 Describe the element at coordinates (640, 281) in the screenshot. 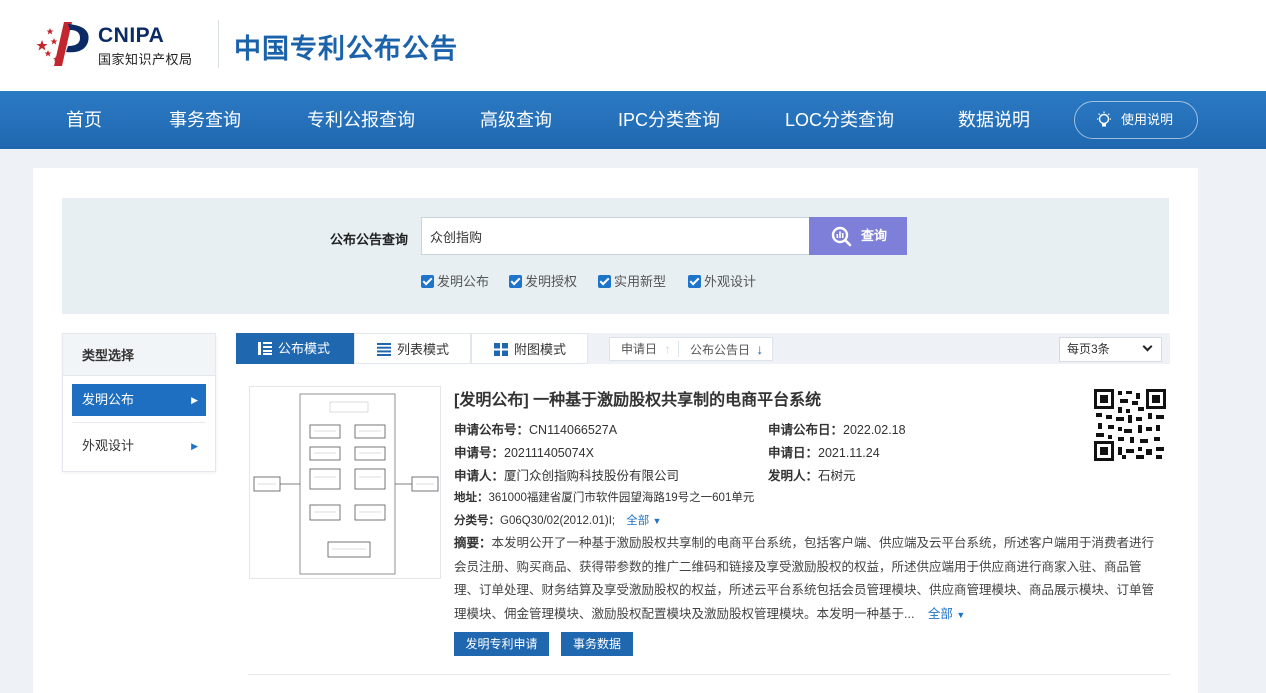

I see `checkbox-label: 实用新型` at that location.